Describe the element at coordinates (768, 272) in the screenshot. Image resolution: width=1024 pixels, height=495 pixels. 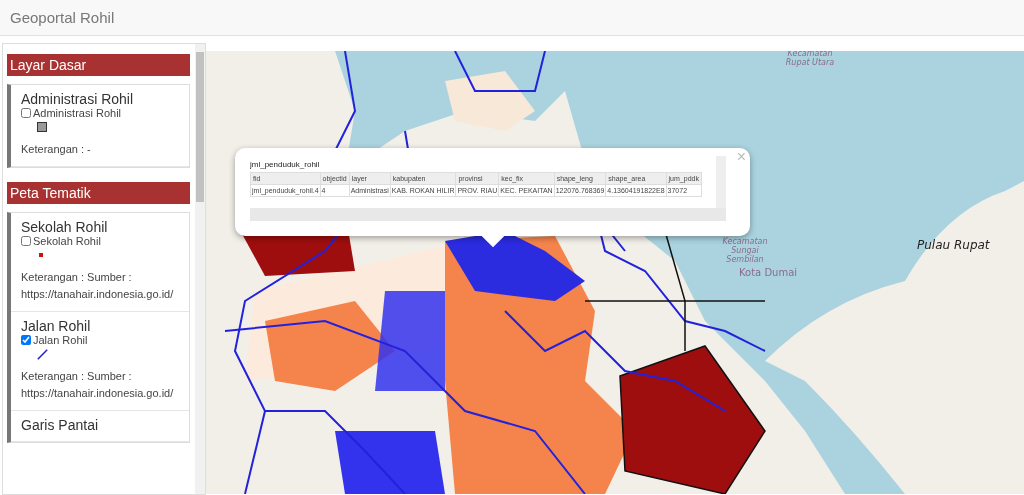
I see `map-label: Kota Dumai` at that location.